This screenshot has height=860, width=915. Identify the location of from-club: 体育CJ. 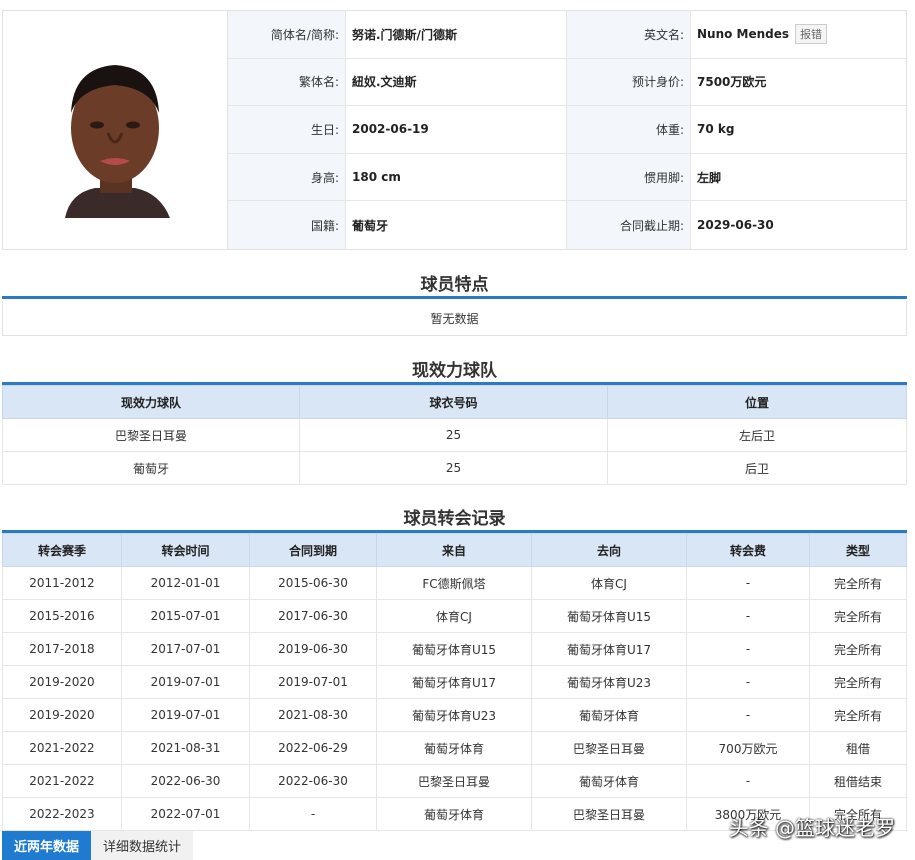
(454, 616).